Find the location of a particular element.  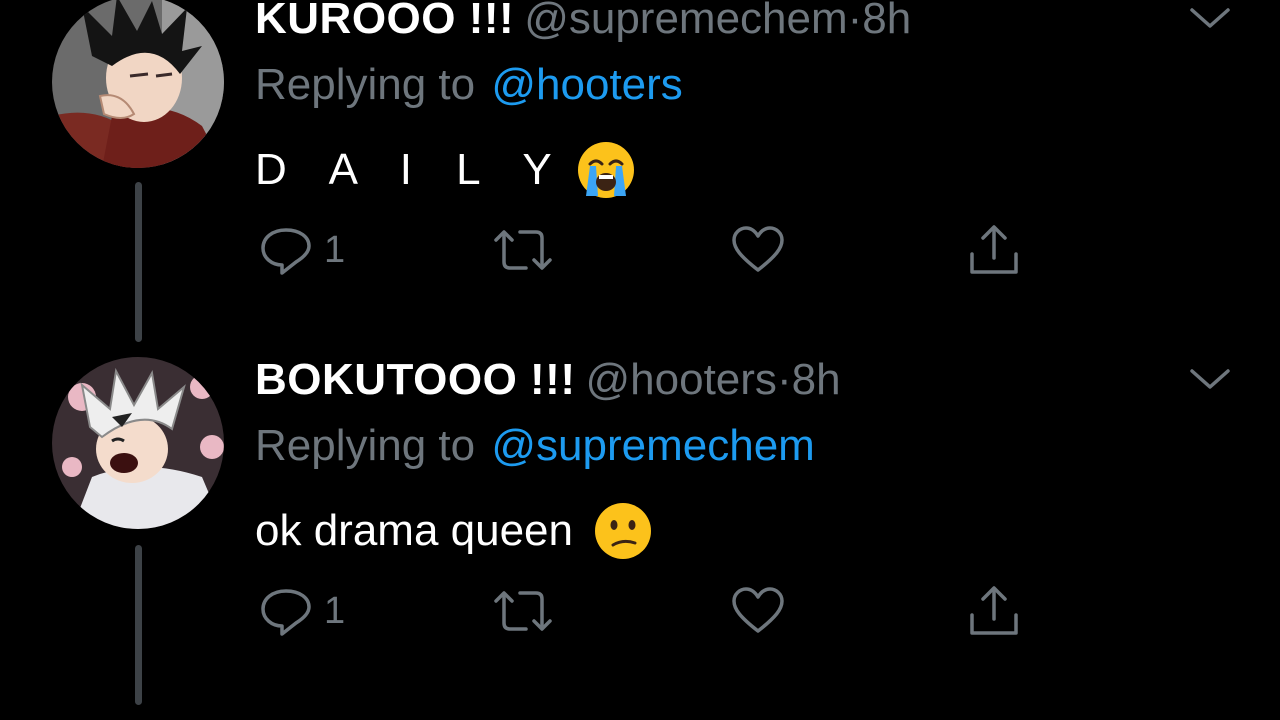

confused-face-icon is located at coordinates (623, 531).